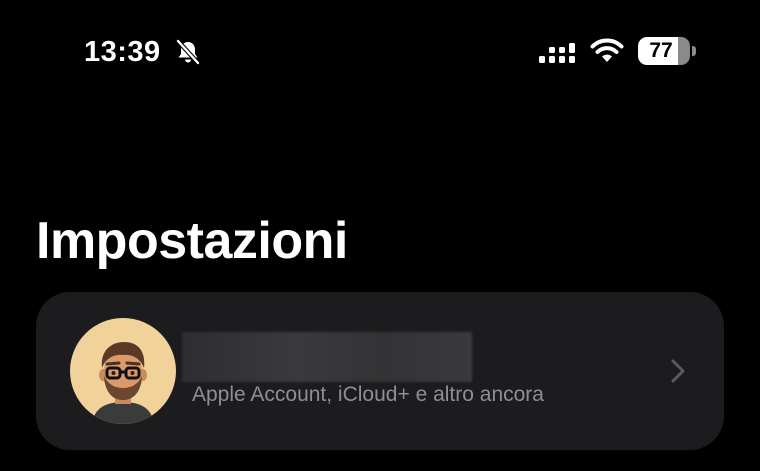 The height and width of the screenshot is (471, 760). Describe the element at coordinates (122, 52) in the screenshot. I see `status-time: 13:39` at that location.